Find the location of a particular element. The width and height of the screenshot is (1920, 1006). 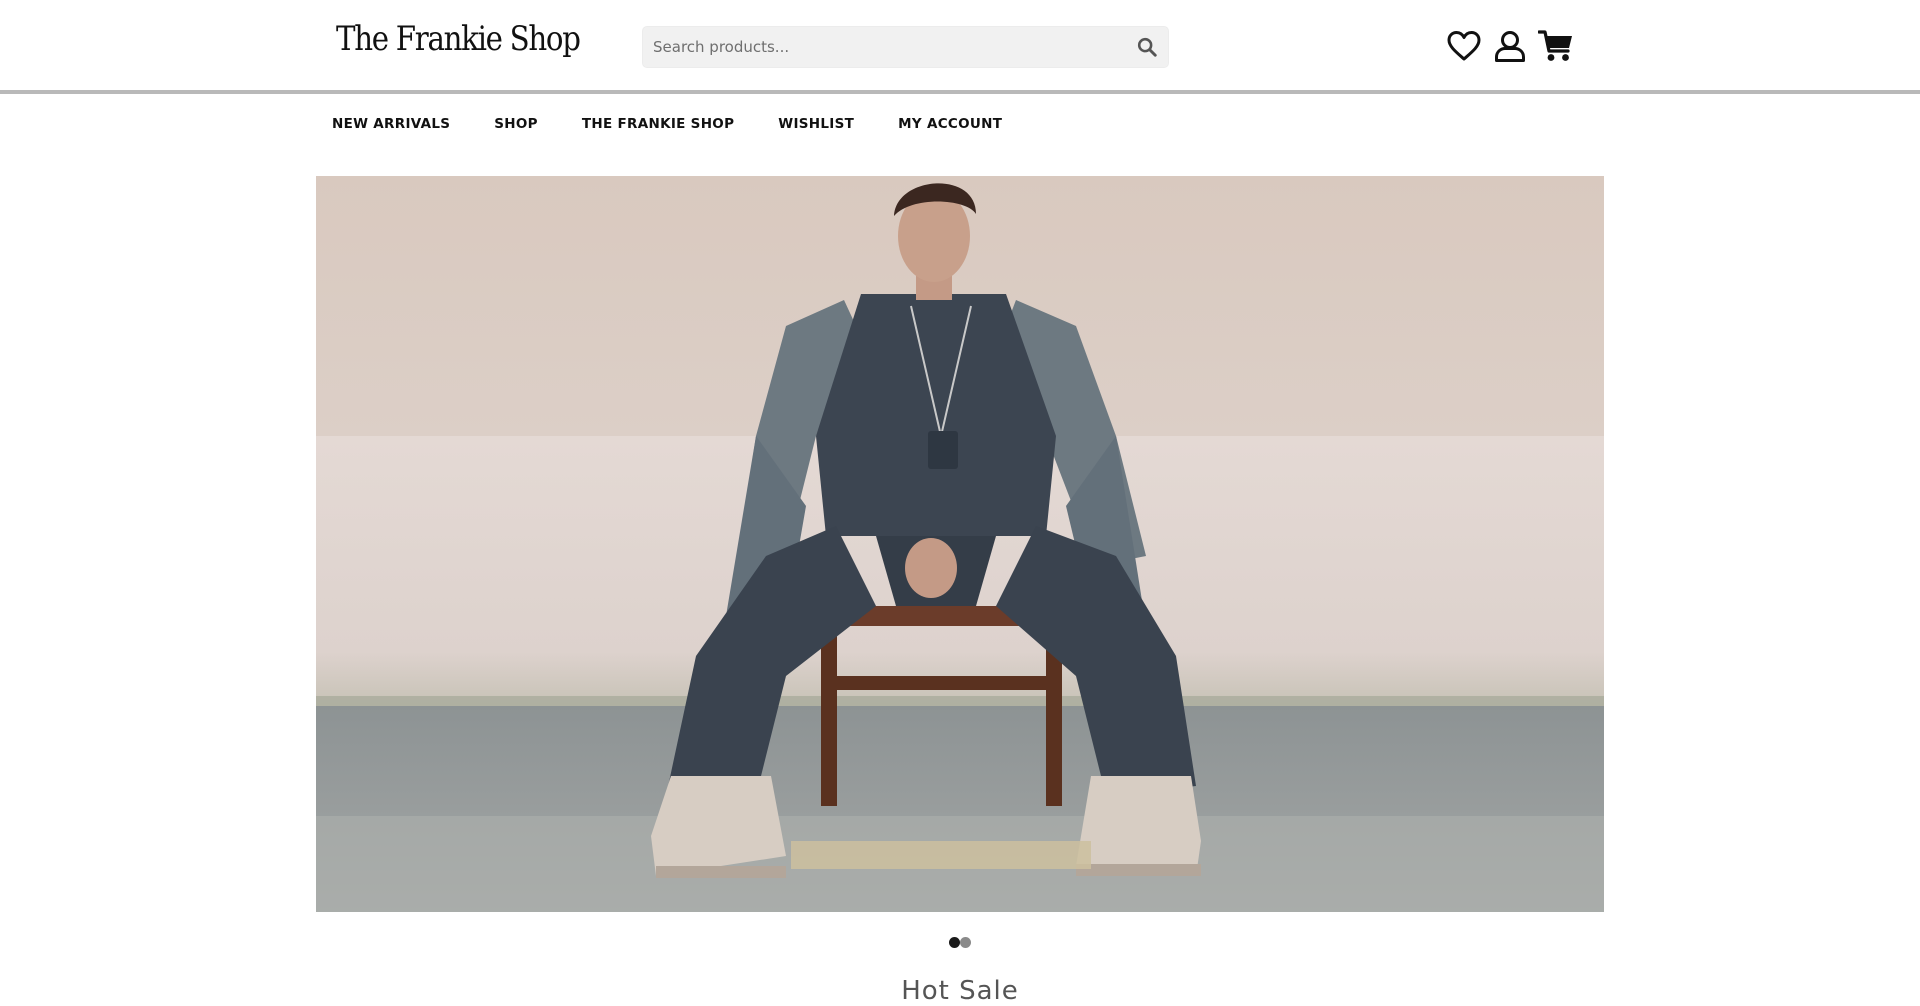

nav-item-shop: SHOP is located at coordinates (516, 124).